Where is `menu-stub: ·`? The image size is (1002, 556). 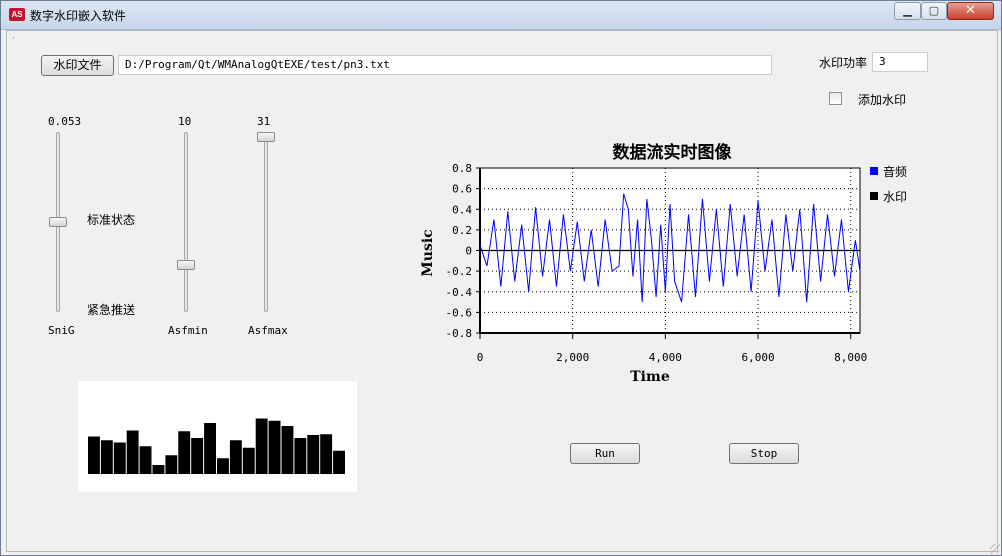 menu-stub: · is located at coordinates (13, 39).